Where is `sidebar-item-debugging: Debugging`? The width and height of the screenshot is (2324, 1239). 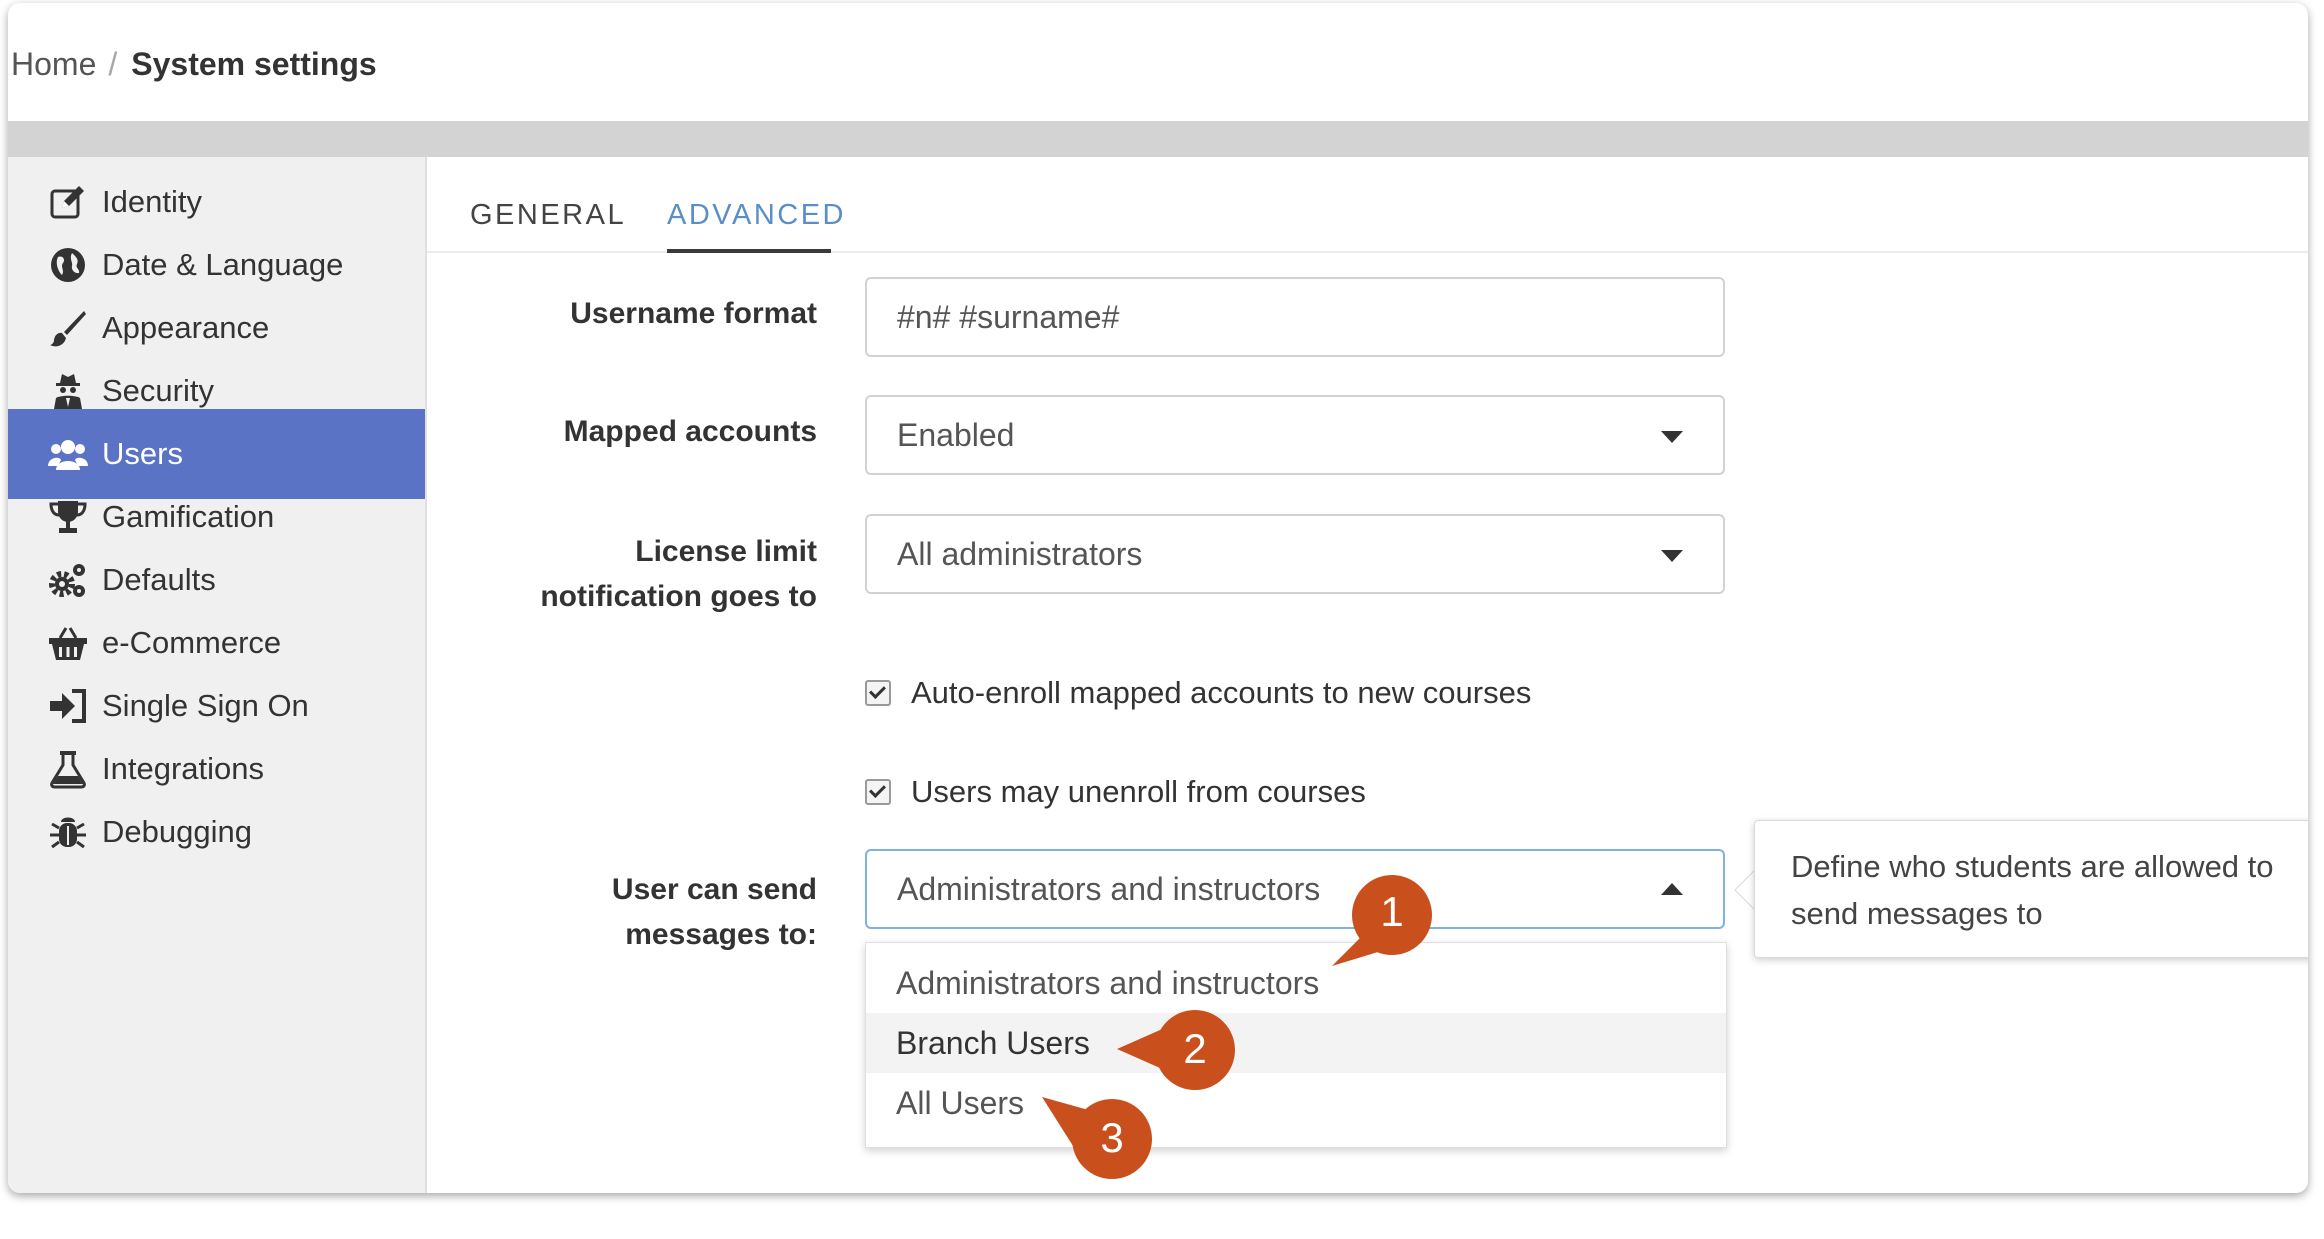
sidebar-item-debugging: Debugging is located at coordinates (216, 832).